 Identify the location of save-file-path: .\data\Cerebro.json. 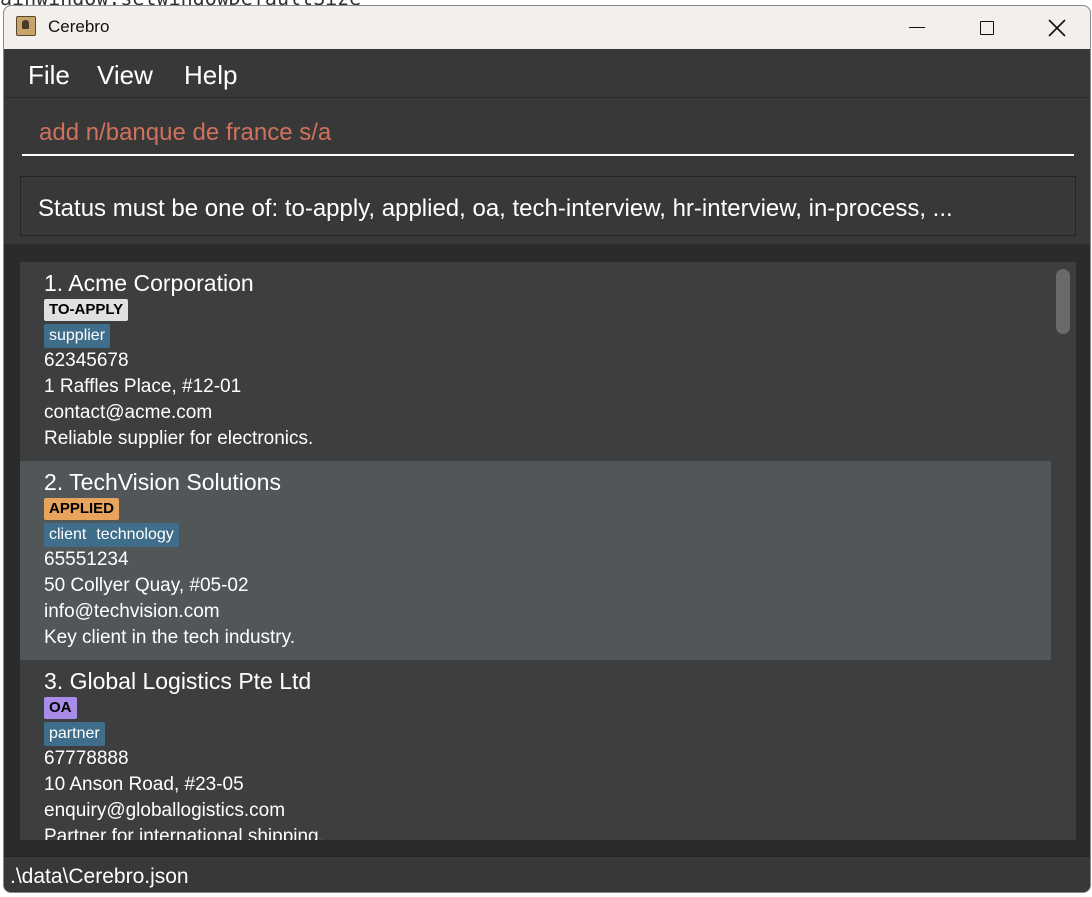
(99, 876).